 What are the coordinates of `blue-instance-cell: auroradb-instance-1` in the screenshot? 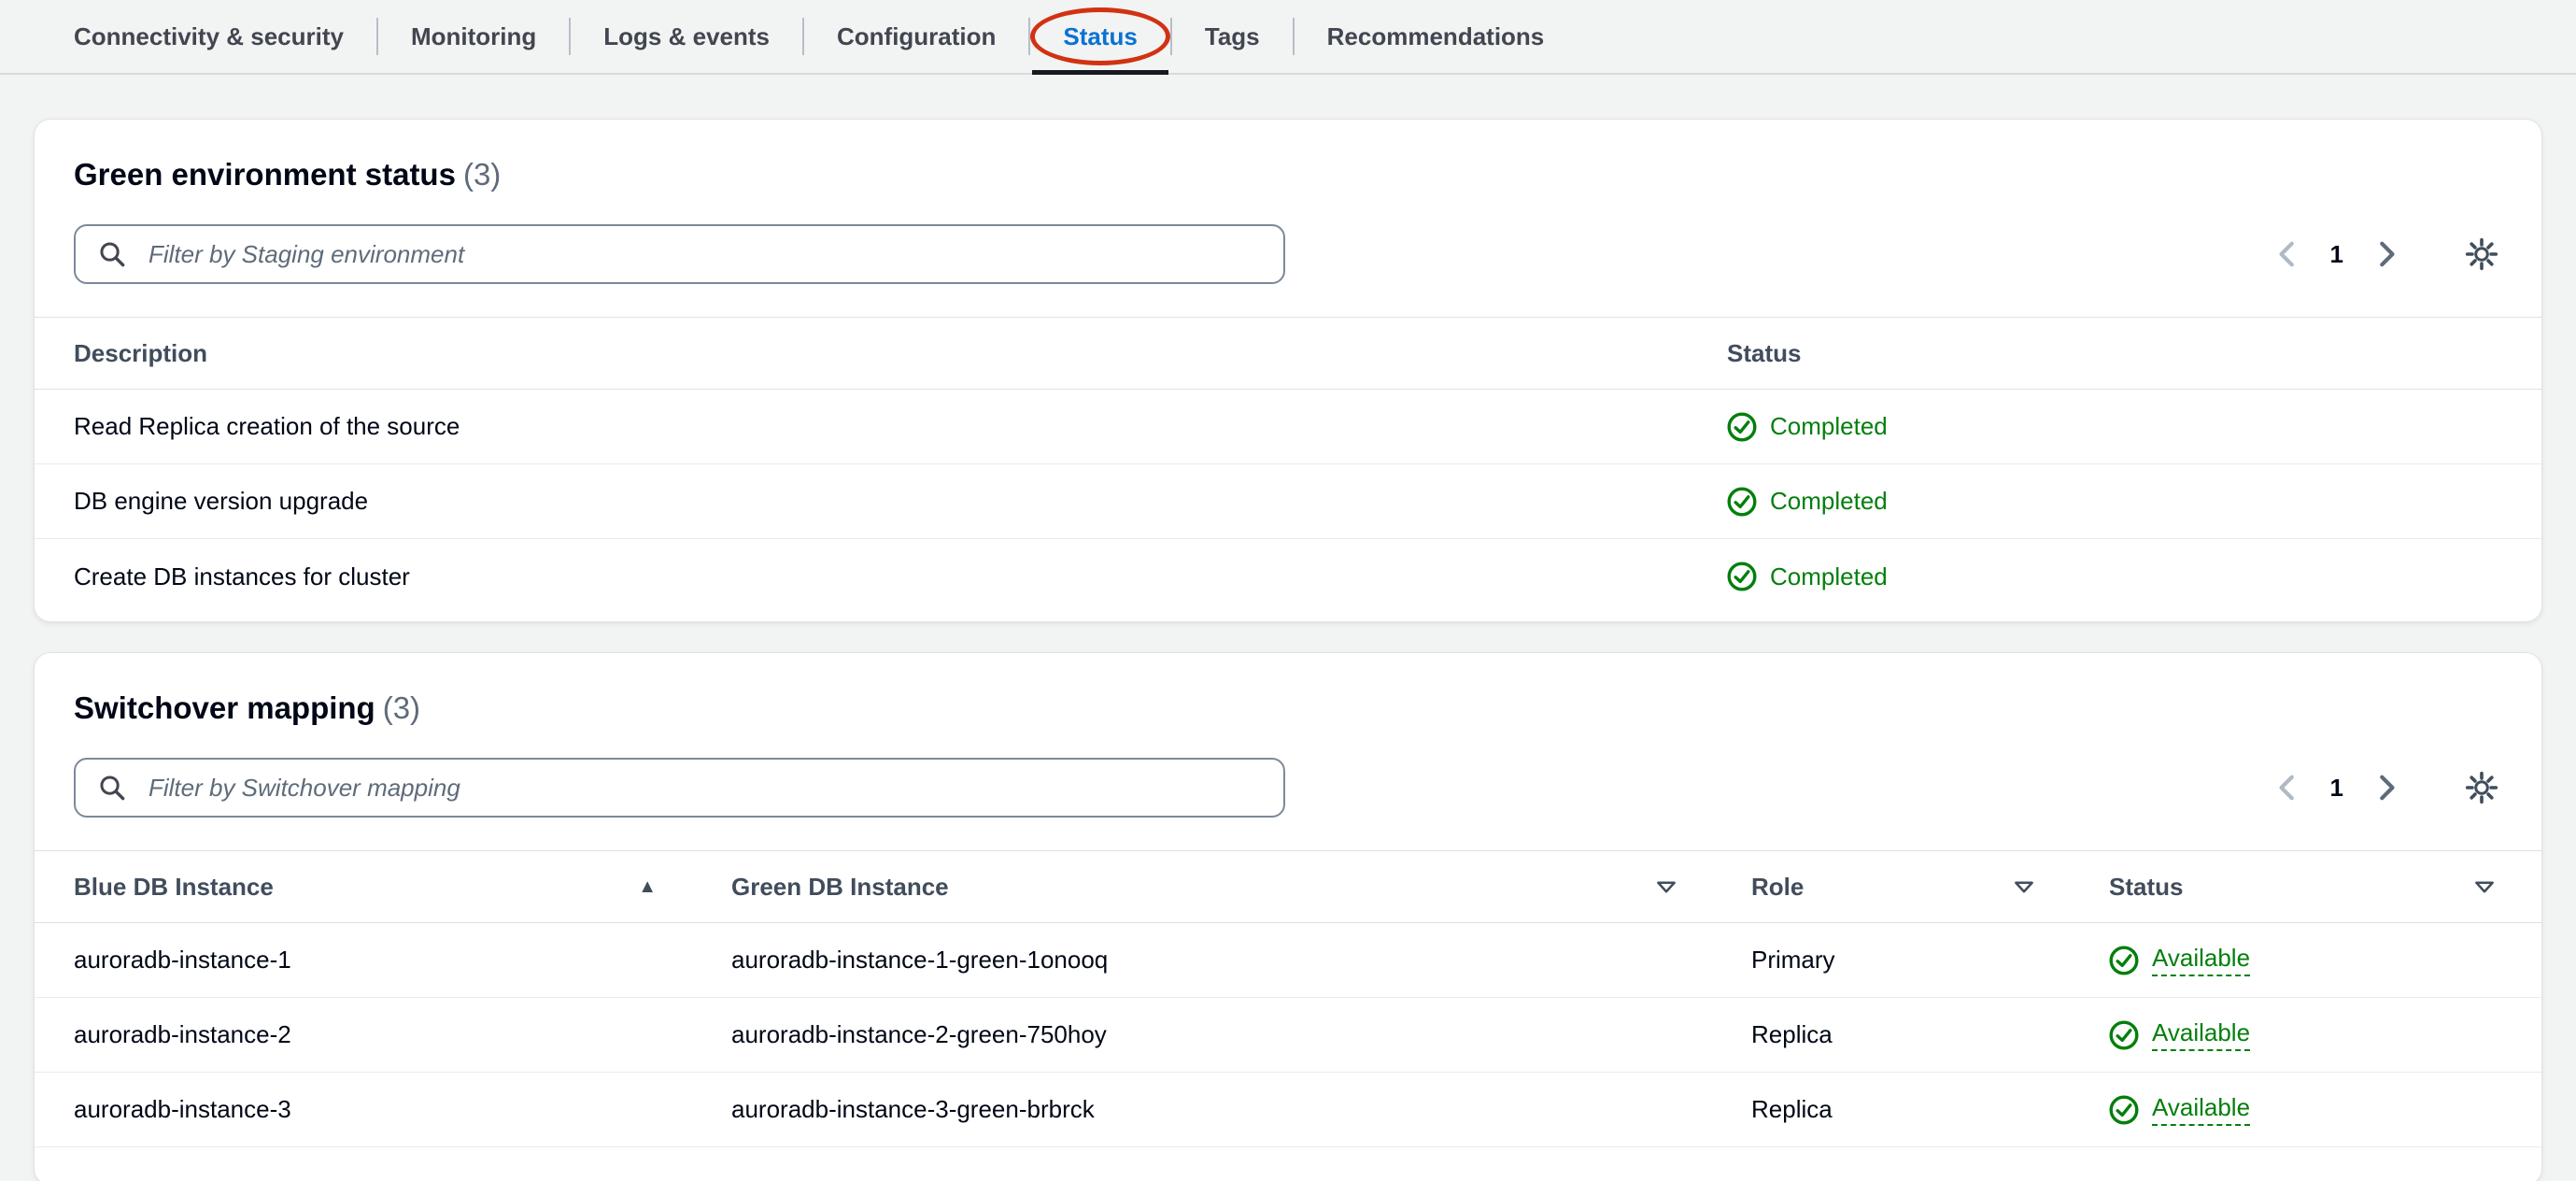 It's located at (182, 960).